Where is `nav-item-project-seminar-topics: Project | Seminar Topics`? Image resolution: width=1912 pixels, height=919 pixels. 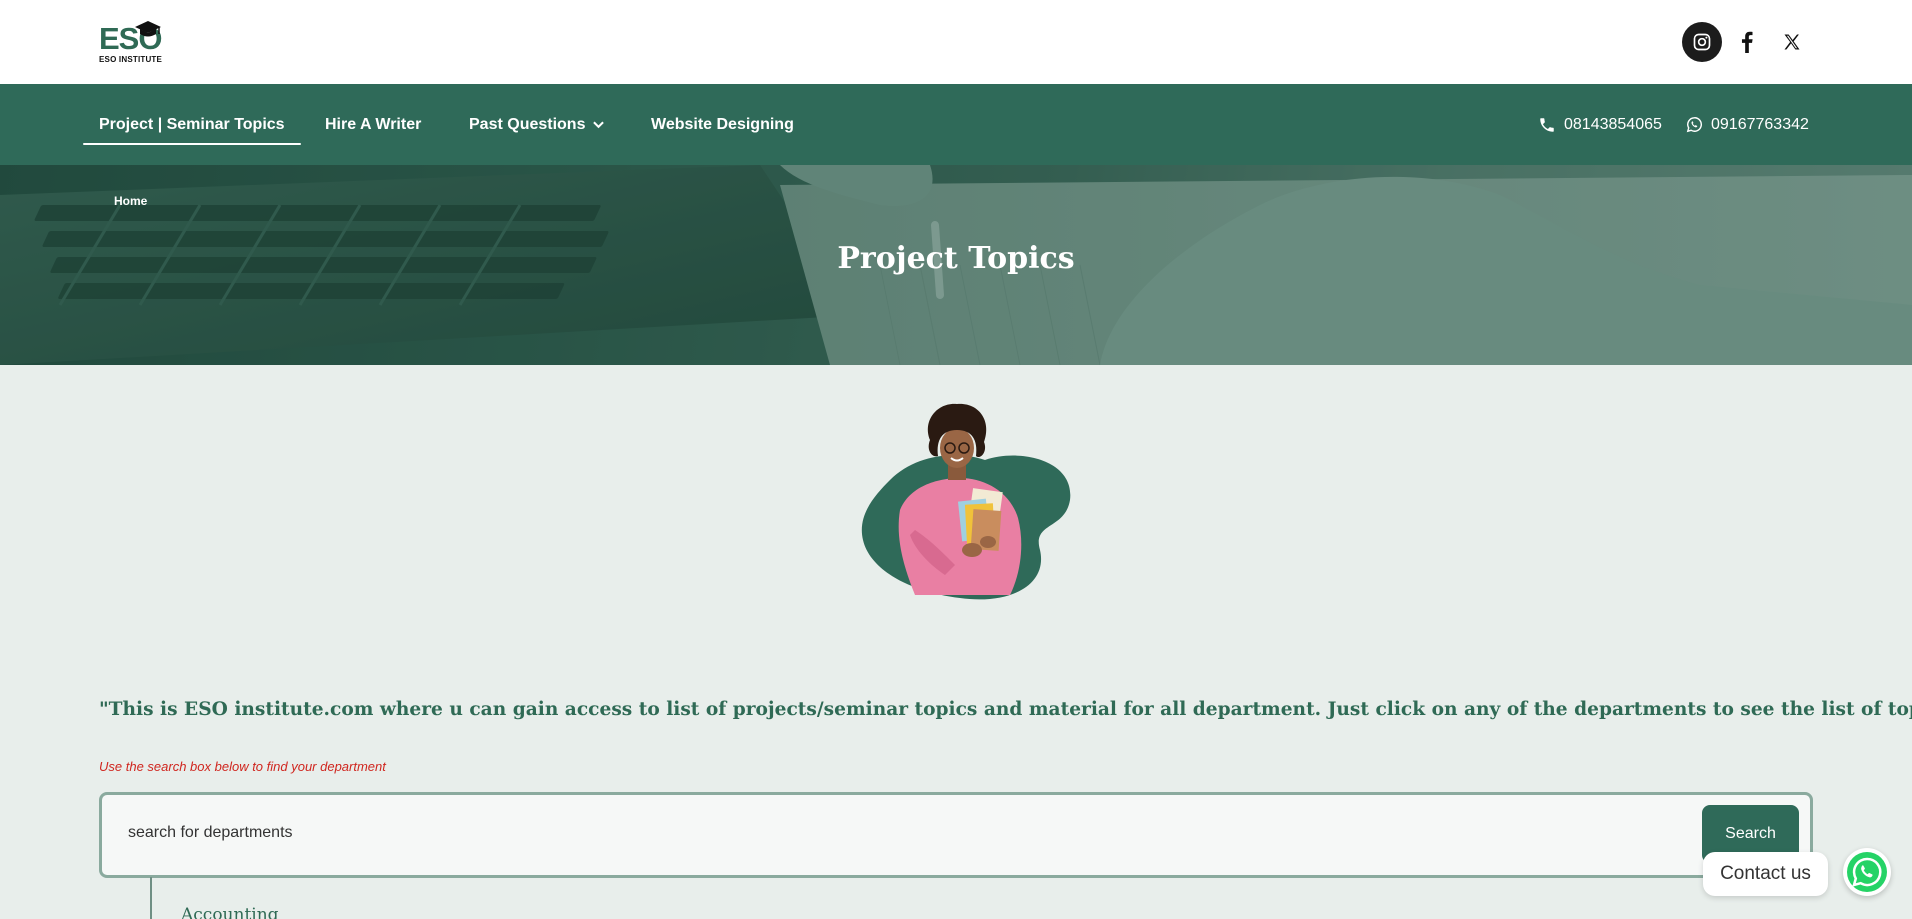
nav-item-project-seminar-topics: Project | Seminar Topics is located at coordinates (192, 124).